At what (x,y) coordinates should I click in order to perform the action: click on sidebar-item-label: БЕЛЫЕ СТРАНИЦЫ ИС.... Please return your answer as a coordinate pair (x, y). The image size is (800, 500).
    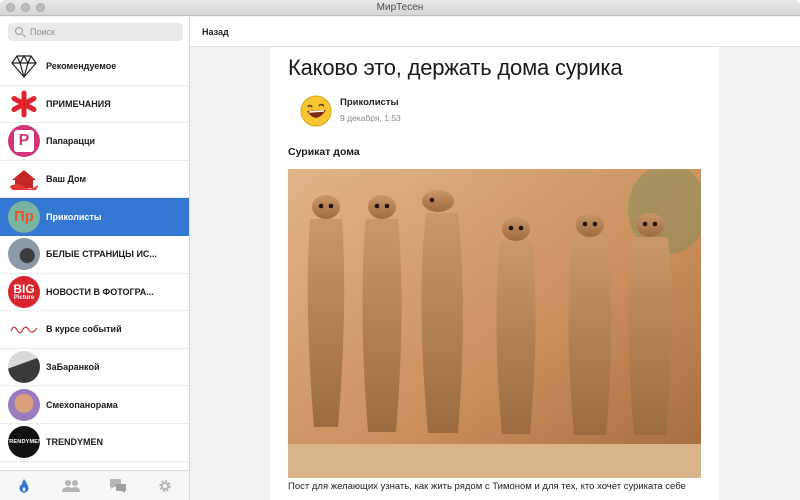
    Looking at the image, I should click on (101, 254).